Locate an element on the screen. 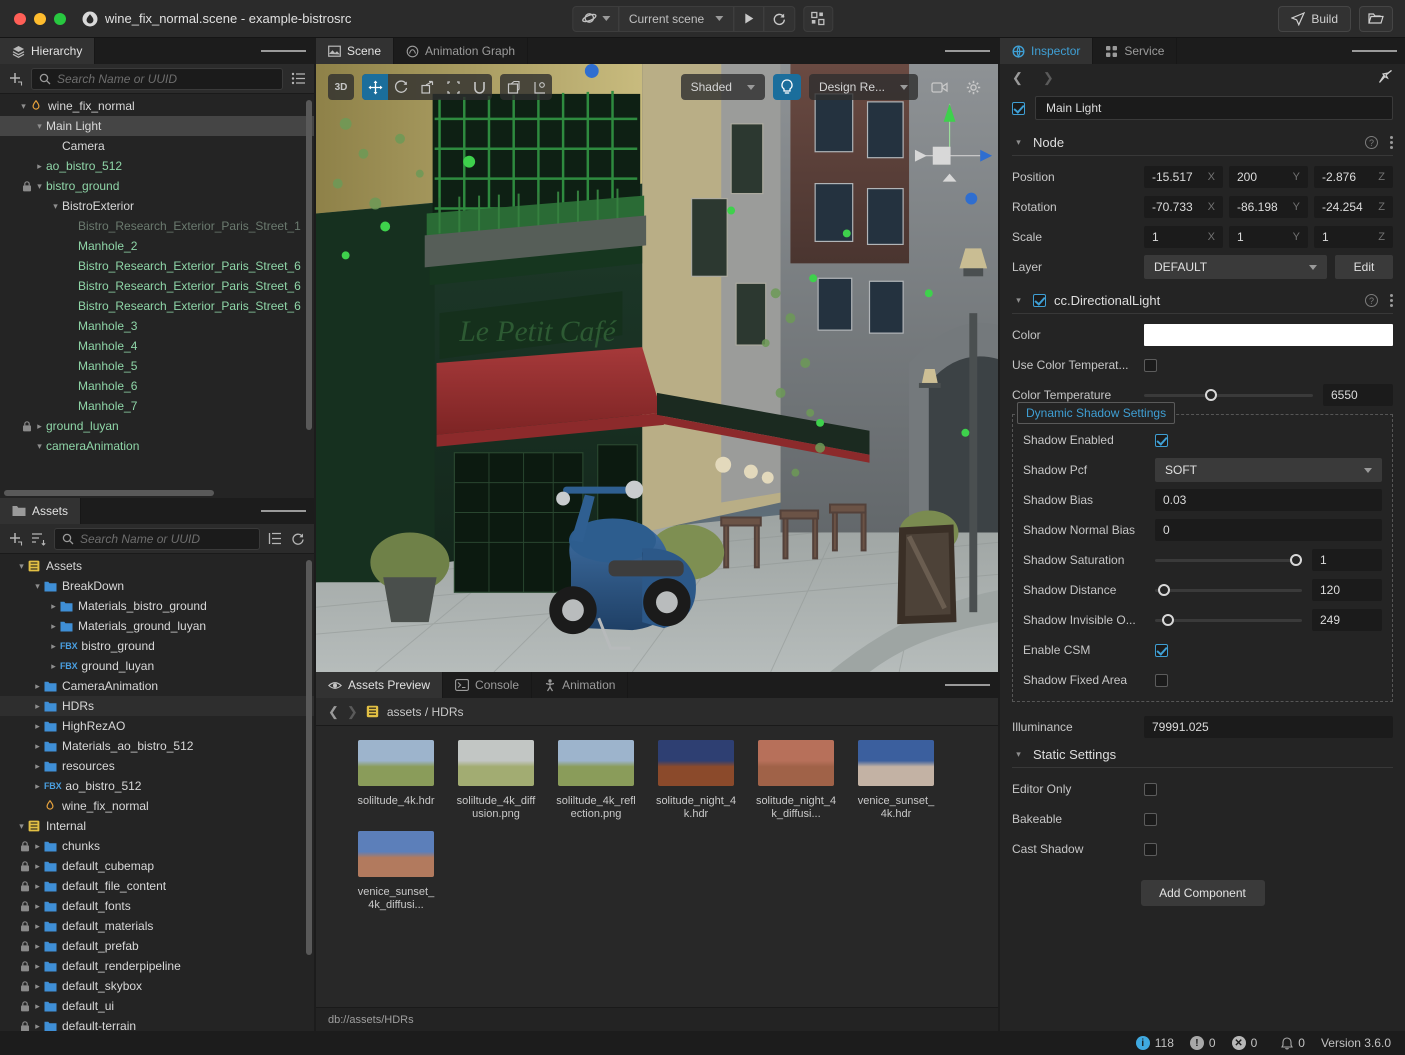  scene-lighting-toggle is located at coordinates (786, 87).